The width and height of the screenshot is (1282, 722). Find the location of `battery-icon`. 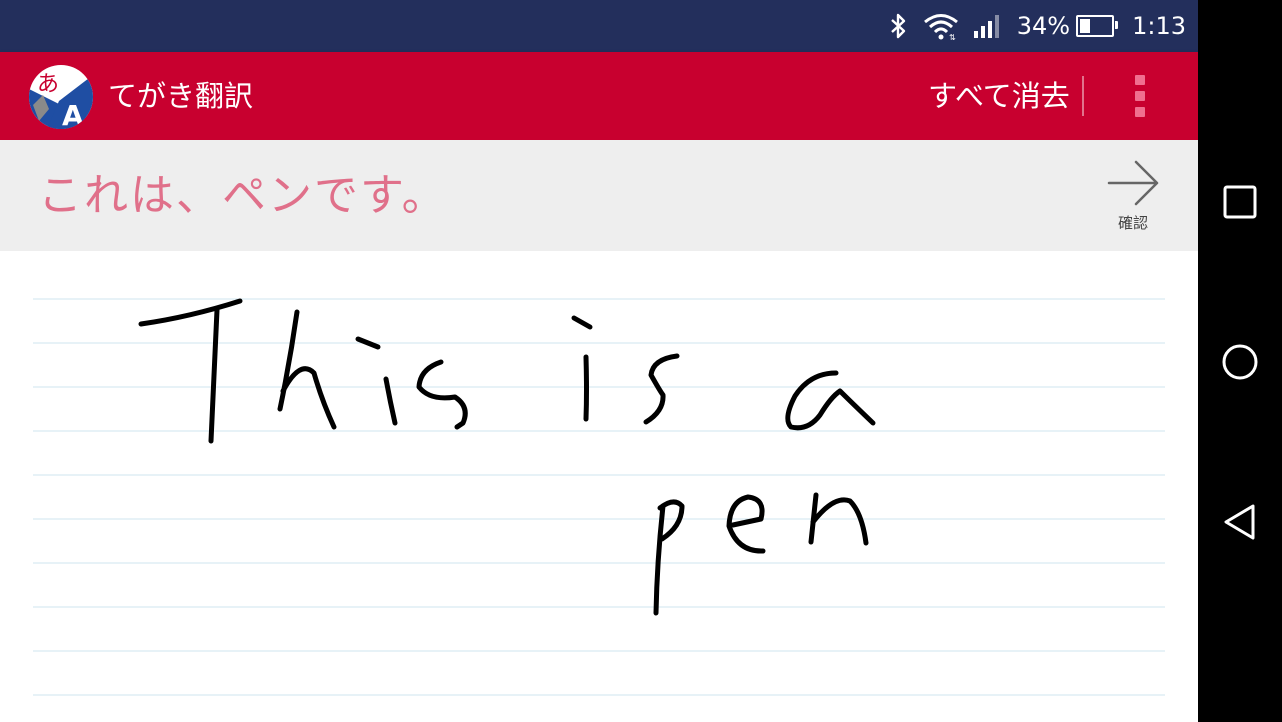

battery-icon is located at coordinates (1097, 26).